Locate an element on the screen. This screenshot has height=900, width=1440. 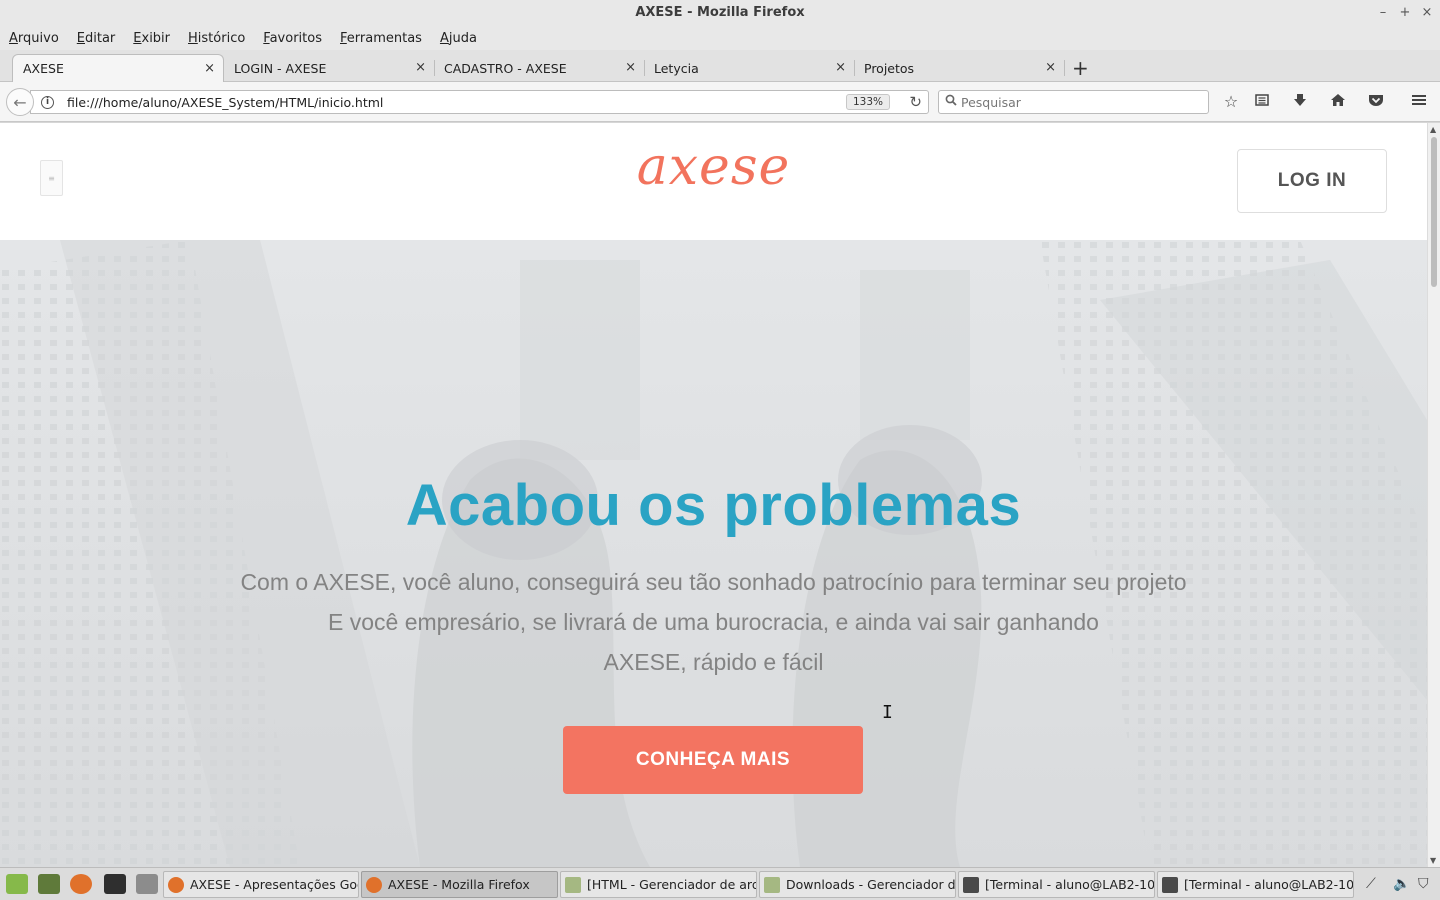
tab-login: LOGIN - AXESE × is located at coordinates (329, 68).